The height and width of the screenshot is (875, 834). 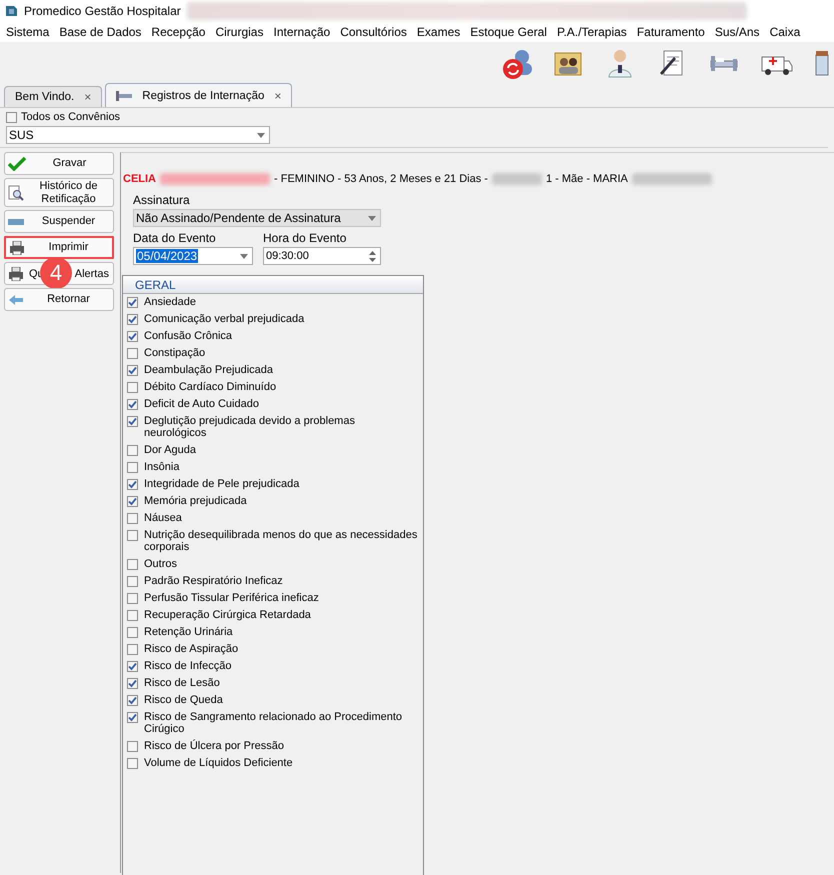 What do you see at coordinates (161, 564) in the screenshot?
I see `checkbox-label: Outros` at bounding box center [161, 564].